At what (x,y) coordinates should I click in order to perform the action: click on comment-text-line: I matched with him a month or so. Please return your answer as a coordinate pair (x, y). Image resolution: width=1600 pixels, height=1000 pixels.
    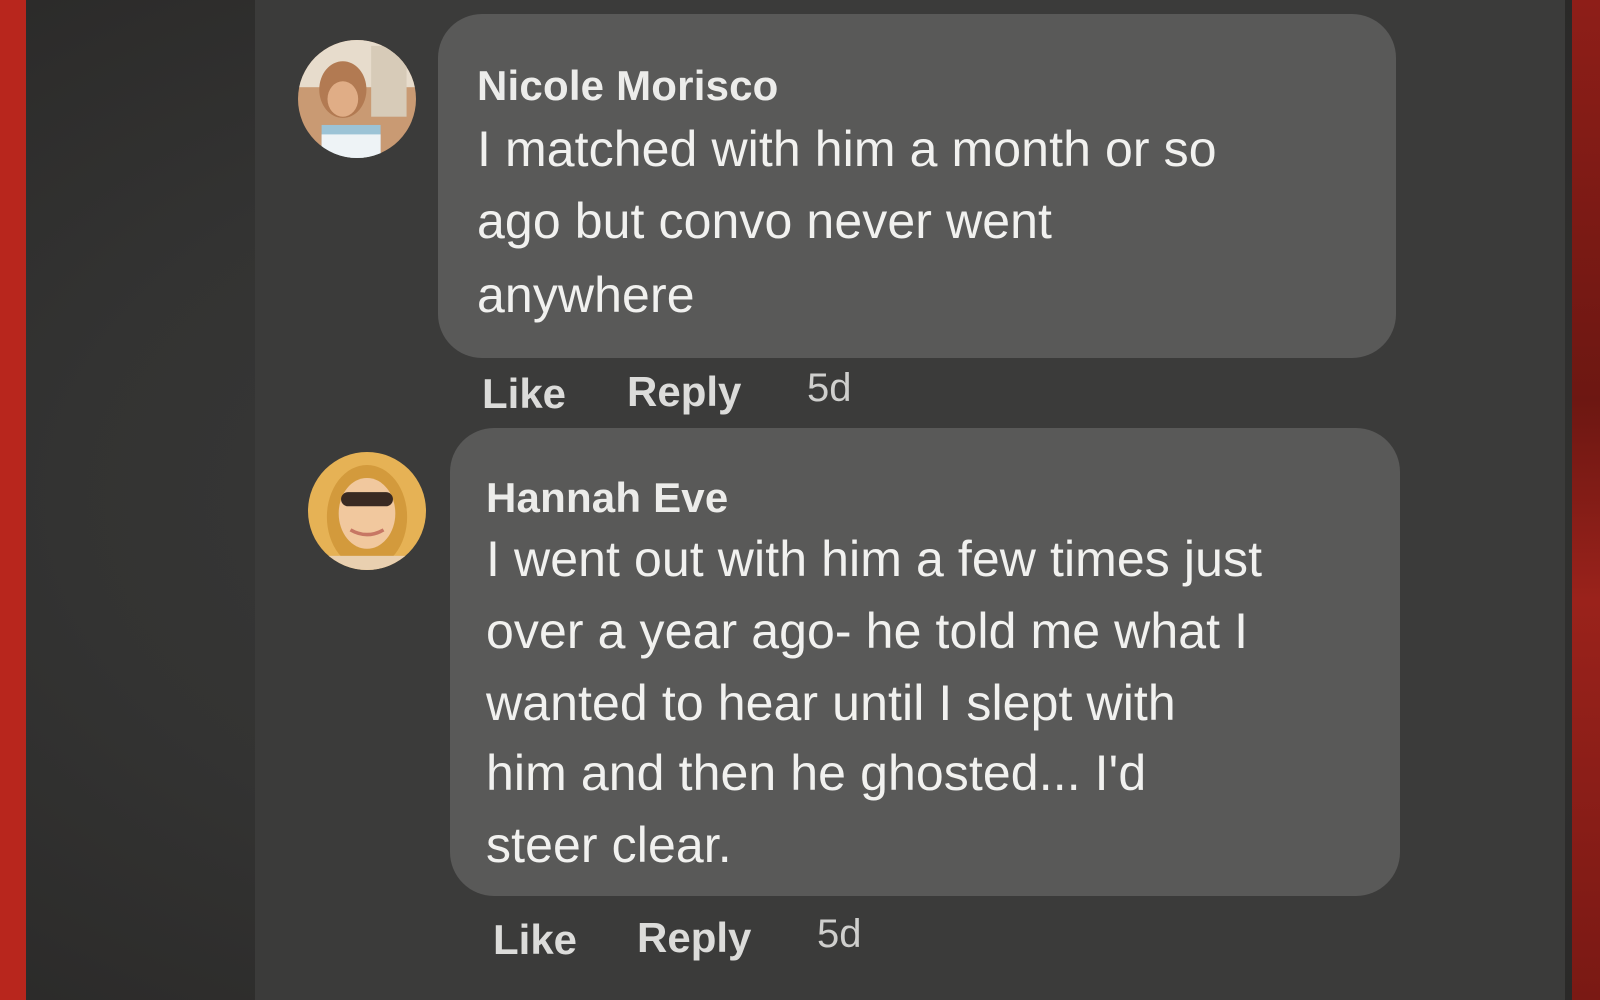
    Looking at the image, I should click on (847, 149).